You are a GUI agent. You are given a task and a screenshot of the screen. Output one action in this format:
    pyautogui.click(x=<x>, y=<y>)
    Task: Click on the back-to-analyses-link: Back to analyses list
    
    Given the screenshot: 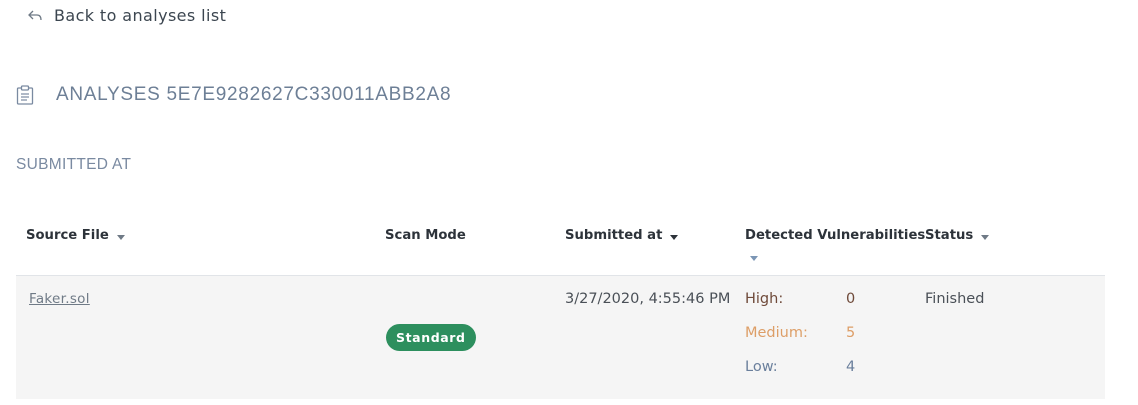 What is the action you would take?
    pyautogui.click(x=127, y=15)
    